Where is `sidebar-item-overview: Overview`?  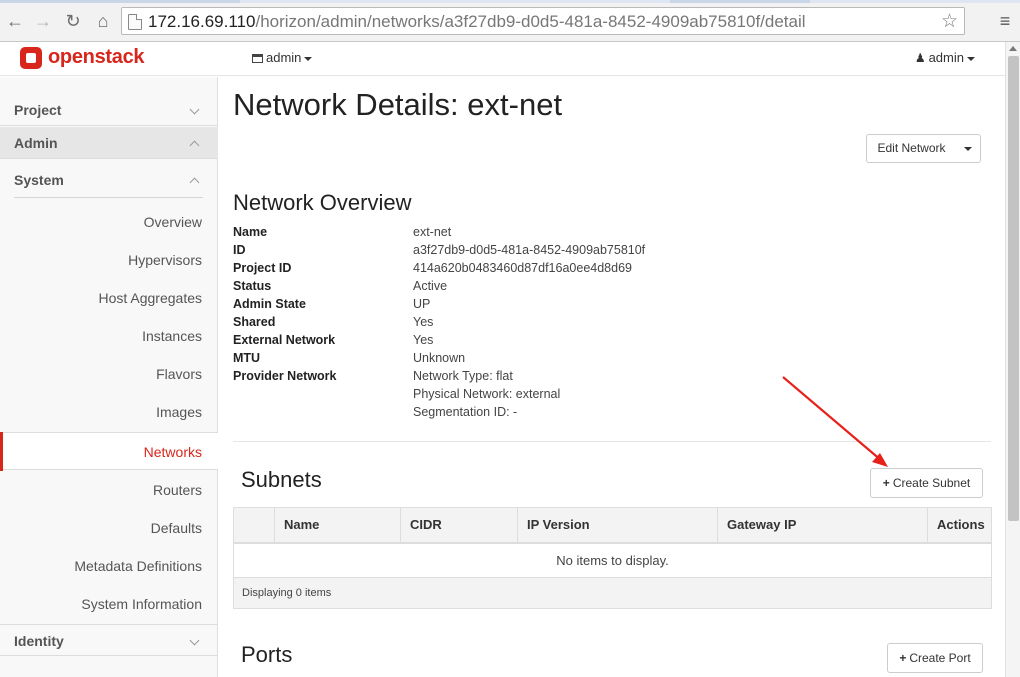
sidebar-item-overview: Overview is located at coordinates (109, 222).